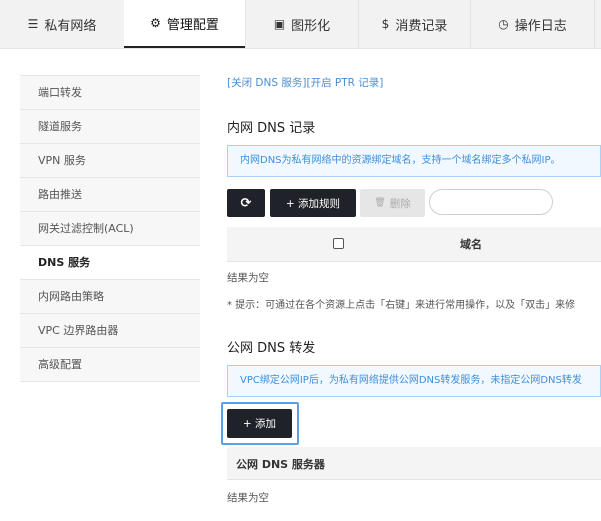 The image size is (601, 521). Describe the element at coordinates (385, 24) in the screenshot. I see `dollar-icon: $` at that location.